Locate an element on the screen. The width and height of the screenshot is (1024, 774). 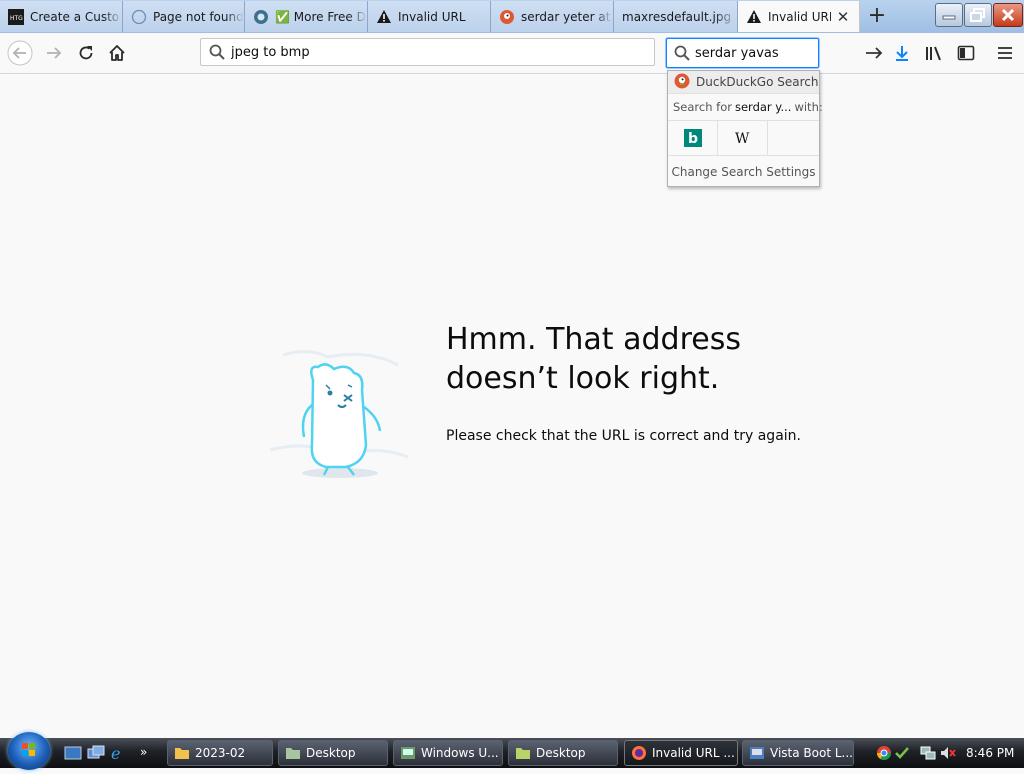
quicklaunch-more-icon: » is located at coordinates (149, 753).